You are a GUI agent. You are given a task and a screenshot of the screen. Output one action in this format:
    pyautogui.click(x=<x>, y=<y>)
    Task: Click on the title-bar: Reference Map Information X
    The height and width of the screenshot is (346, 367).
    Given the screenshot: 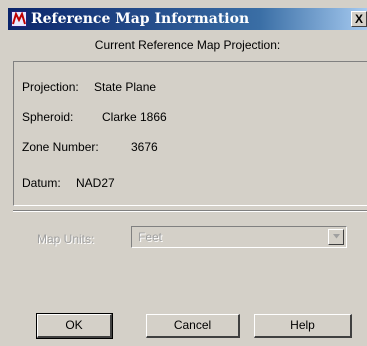 What is the action you would take?
    pyautogui.click(x=187, y=19)
    